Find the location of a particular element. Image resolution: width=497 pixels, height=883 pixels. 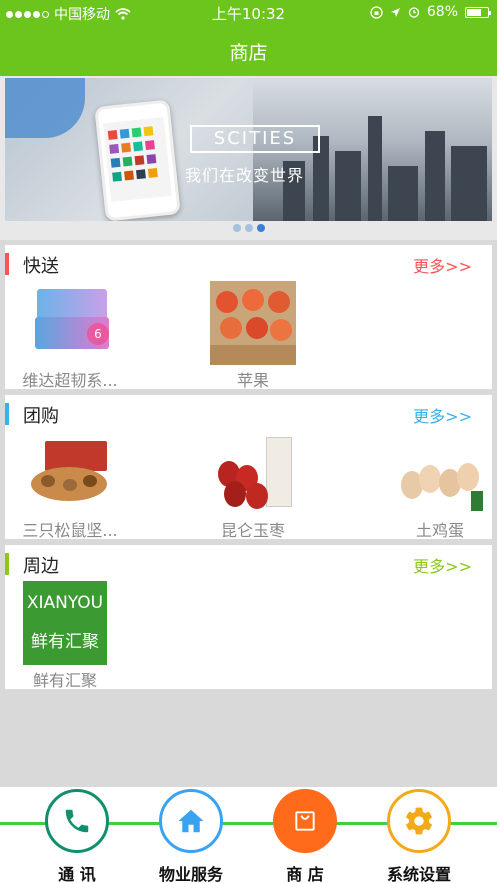

store-item: XIANYOU 鲜有汇聚 鲜有汇聚 is located at coordinates (70, 636).